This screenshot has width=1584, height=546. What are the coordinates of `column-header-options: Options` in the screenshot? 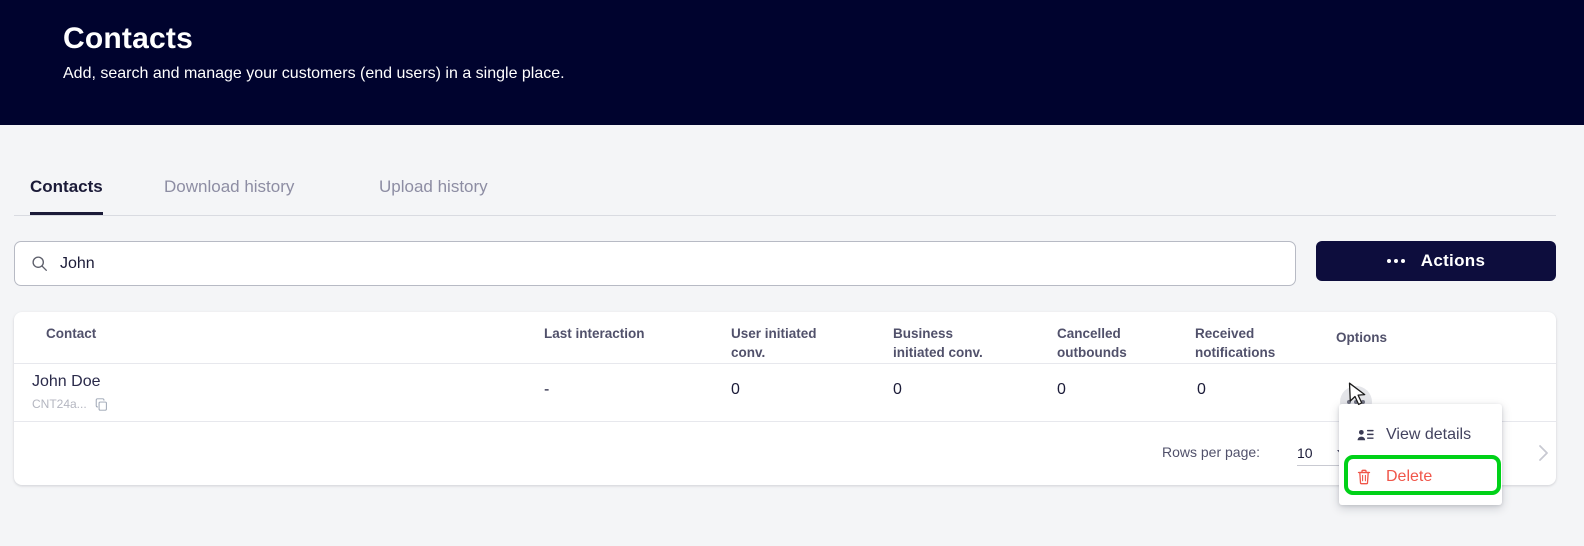 It's located at (1361, 337).